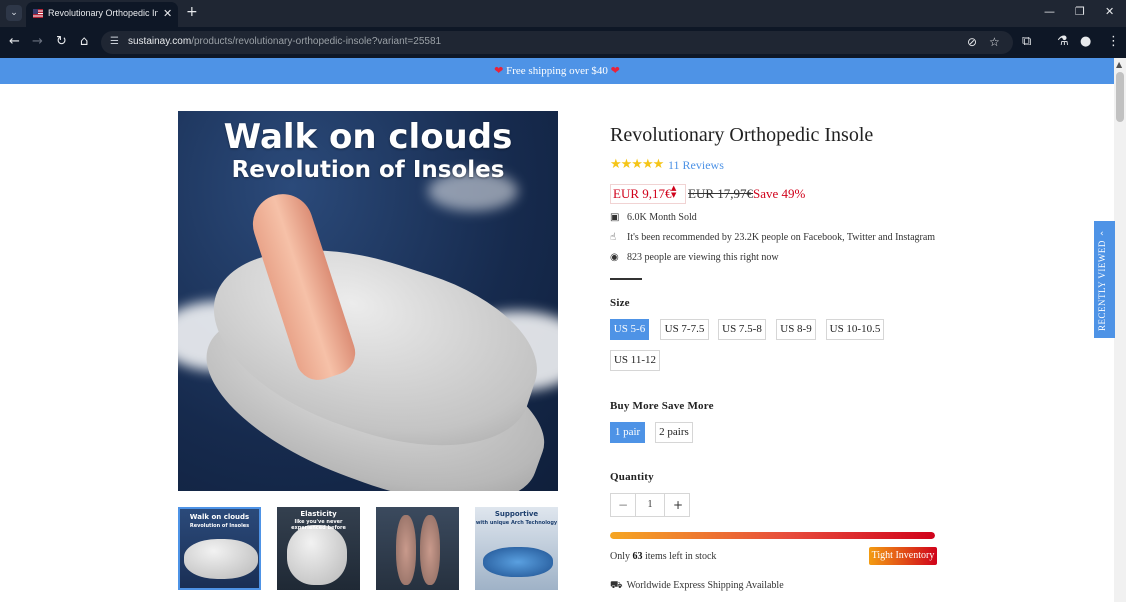  What do you see at coordinates (1119, 64) in the screenshot?
I see `scroll-up-icon: ▲` at bounding box center [1119, 64].